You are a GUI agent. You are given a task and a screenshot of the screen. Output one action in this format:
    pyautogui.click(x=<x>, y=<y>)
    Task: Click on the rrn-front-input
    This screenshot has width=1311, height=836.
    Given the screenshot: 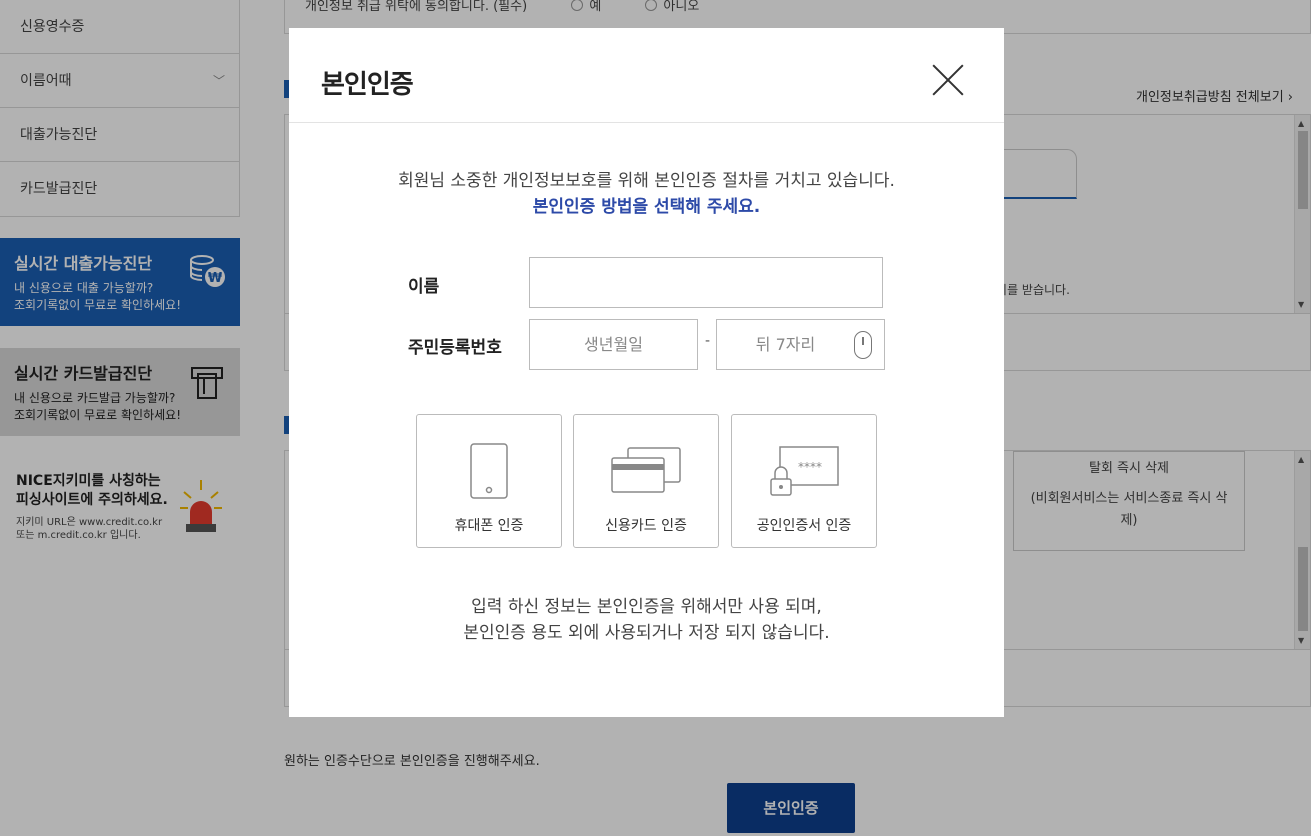 What is the action you would take?
    pyautogui.click(x=613, y=344)
    